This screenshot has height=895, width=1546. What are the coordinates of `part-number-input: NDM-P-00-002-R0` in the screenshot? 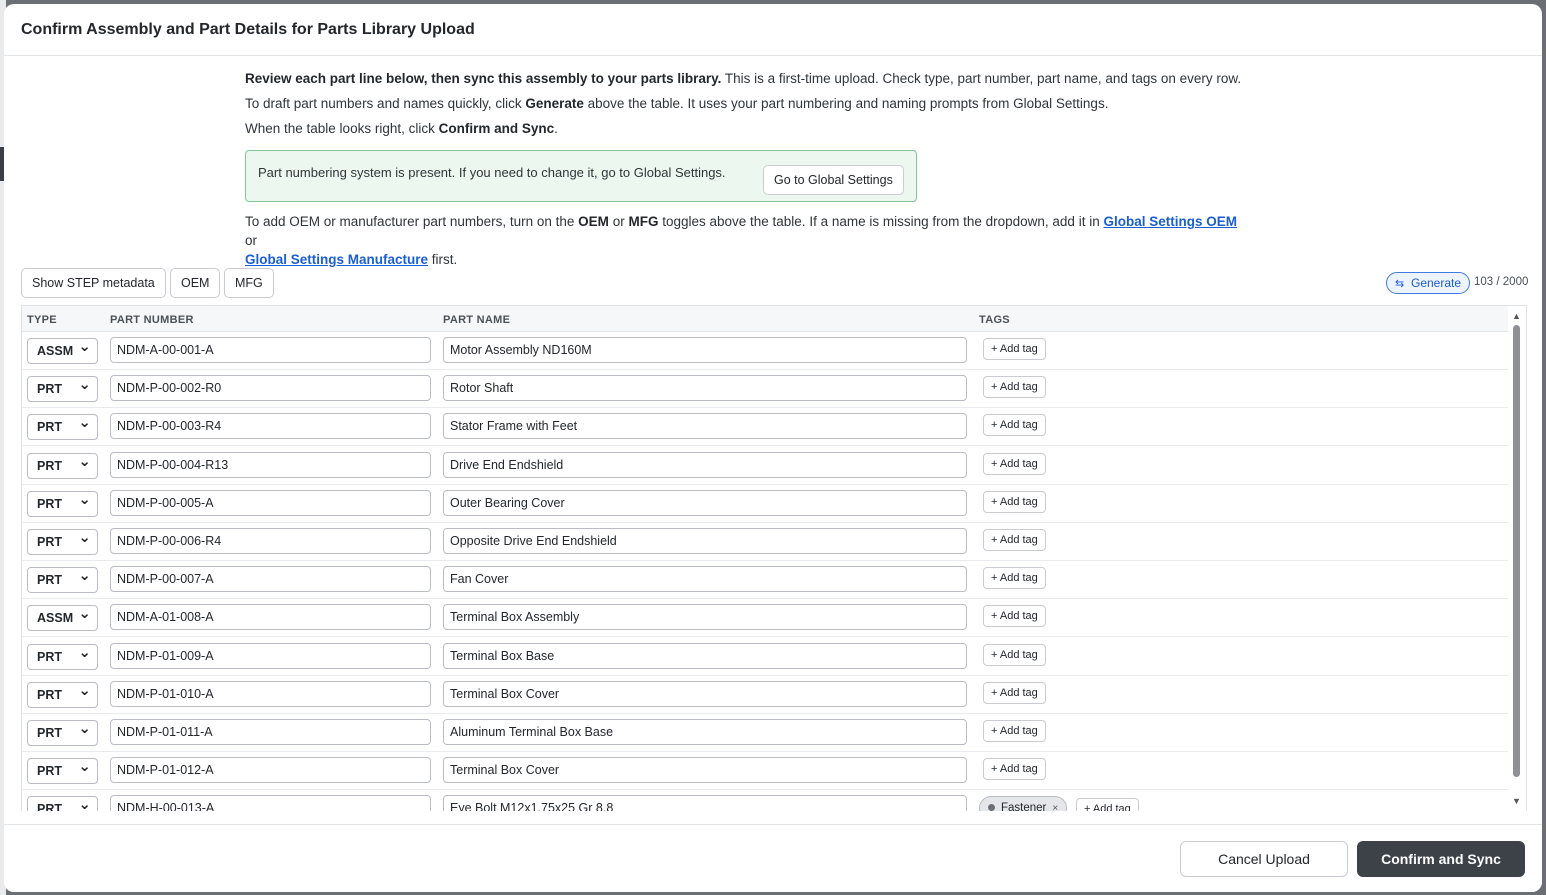 It's located at (270, 388).